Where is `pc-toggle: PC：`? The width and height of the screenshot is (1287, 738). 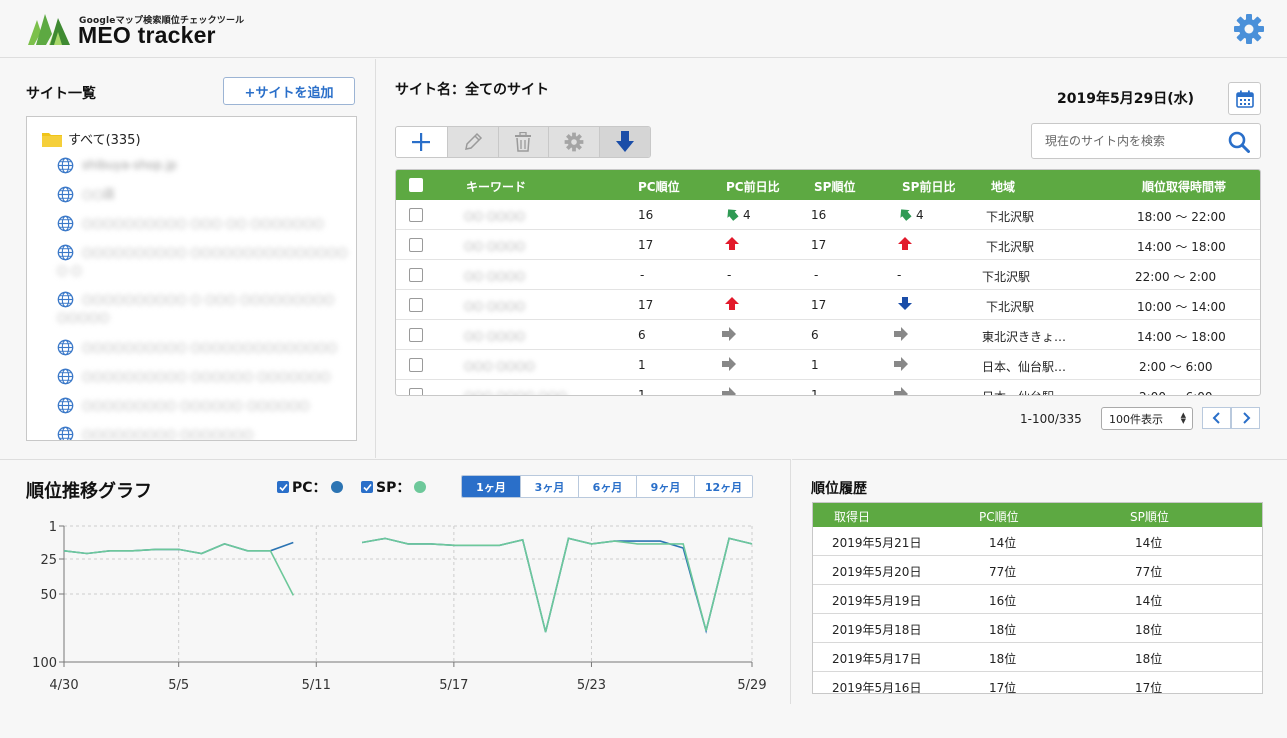 pc-toggle: PC： is located at coordinates (310, 487).